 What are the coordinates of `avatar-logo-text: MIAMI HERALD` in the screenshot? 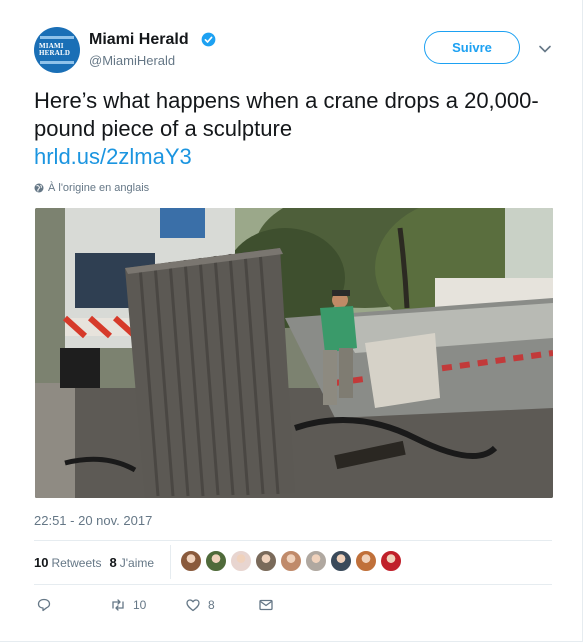 It's located at (57, 50).